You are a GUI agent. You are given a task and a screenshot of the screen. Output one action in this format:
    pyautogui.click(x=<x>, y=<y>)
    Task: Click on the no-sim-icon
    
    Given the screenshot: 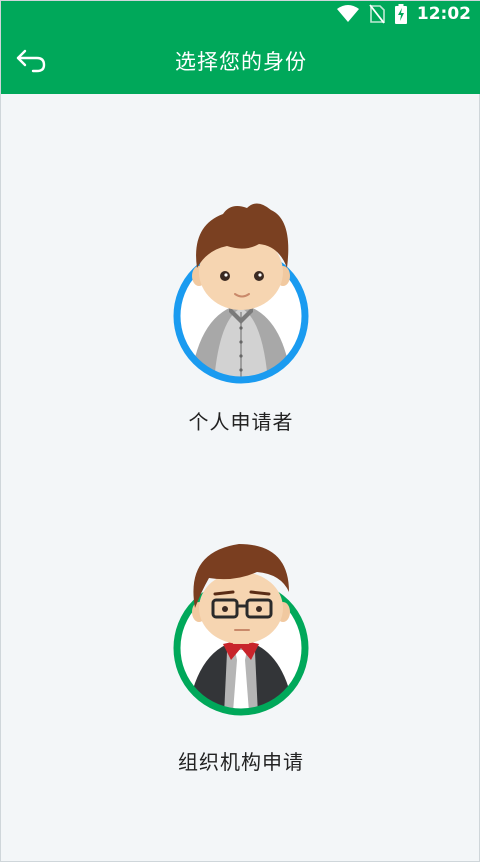 What is the action you would take?
    pyautogui.click(x=377, y=14)
    